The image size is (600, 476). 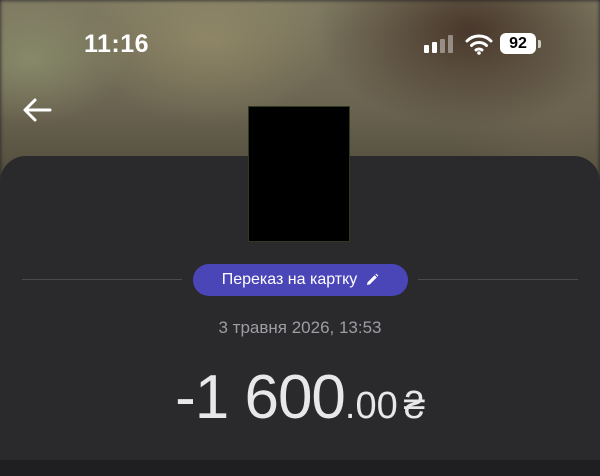 What do you see at coordinates (373, 279) in the screenshot?
I see `pencil-icon` at bounding box center [373, 279].